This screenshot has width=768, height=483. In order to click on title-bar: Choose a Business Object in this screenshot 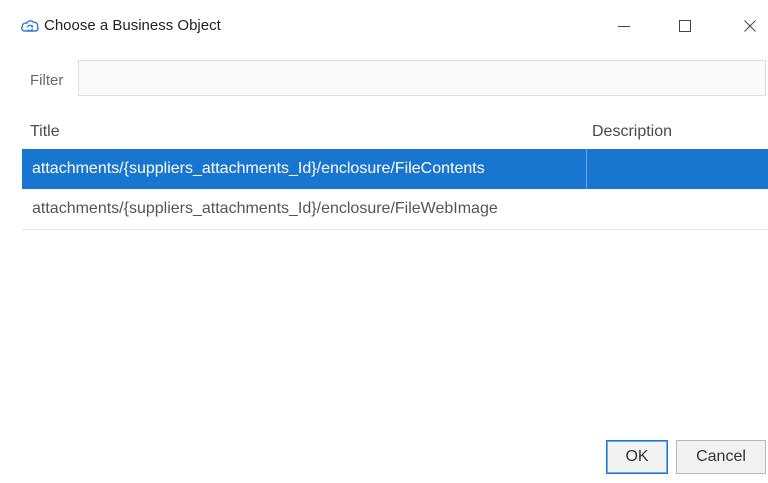, I will do `click(384, 25)`.